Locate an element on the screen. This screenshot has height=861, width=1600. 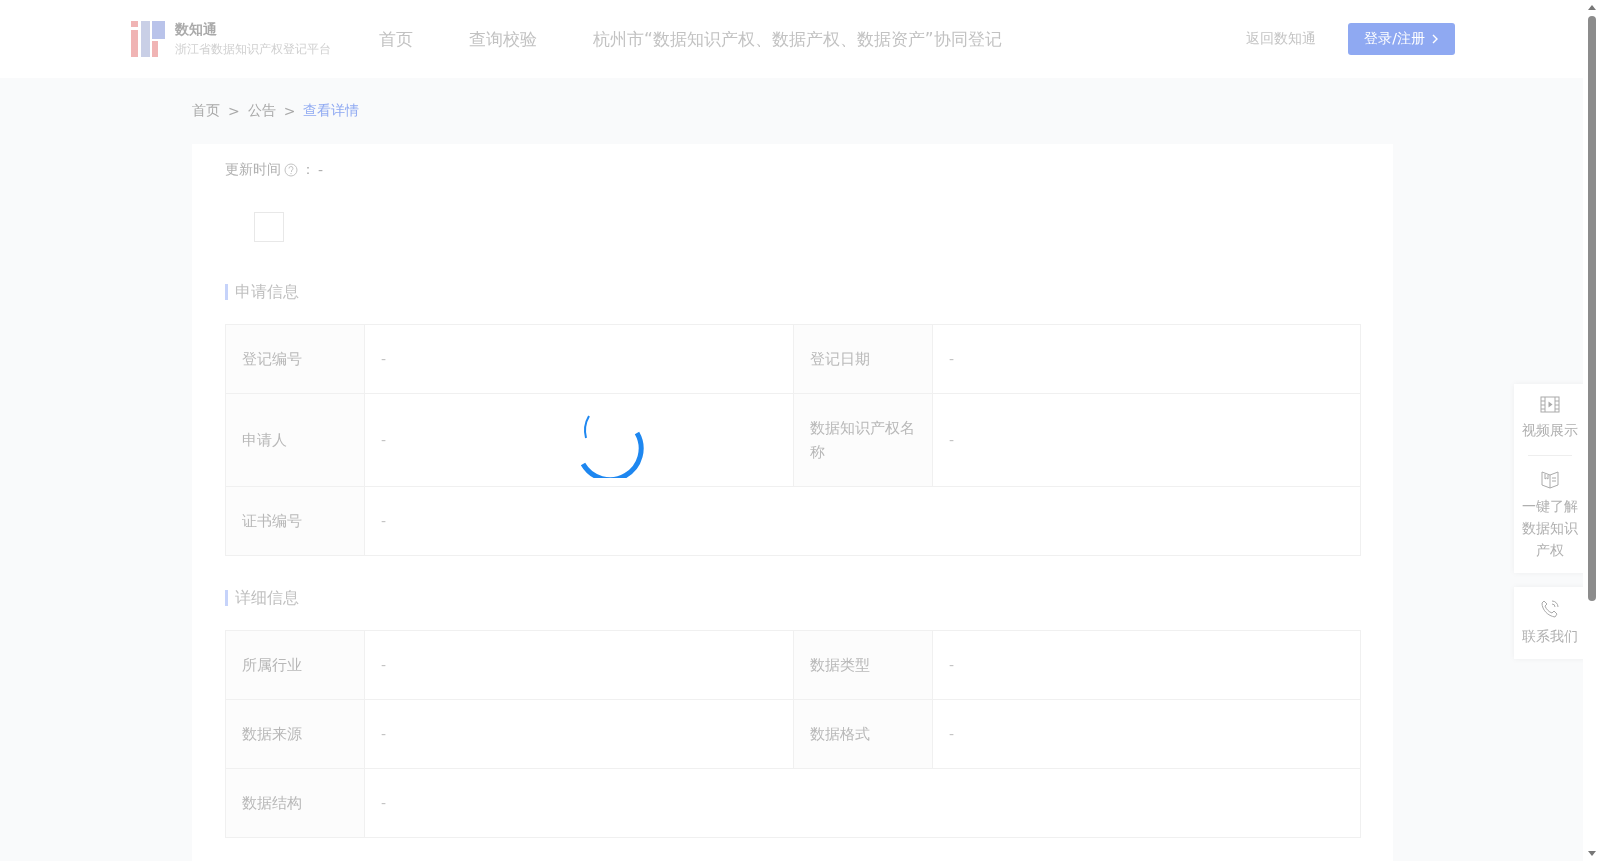
update-time-value: - is located at coordinates (321, 170).